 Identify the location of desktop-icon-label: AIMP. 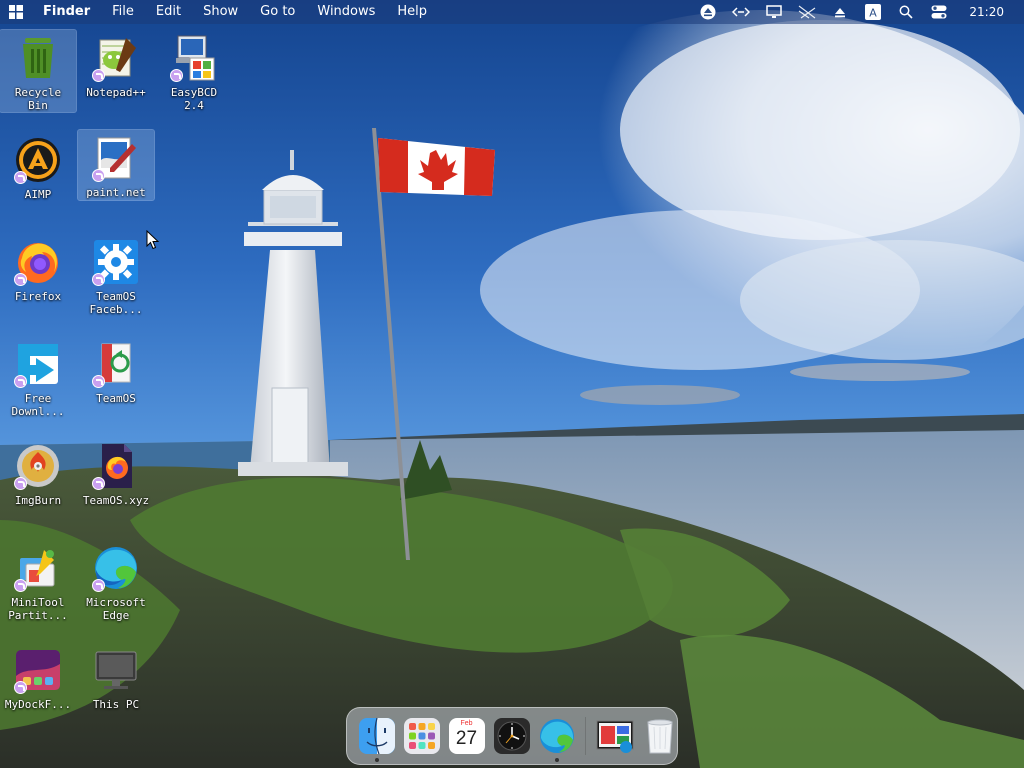
(38, 194).